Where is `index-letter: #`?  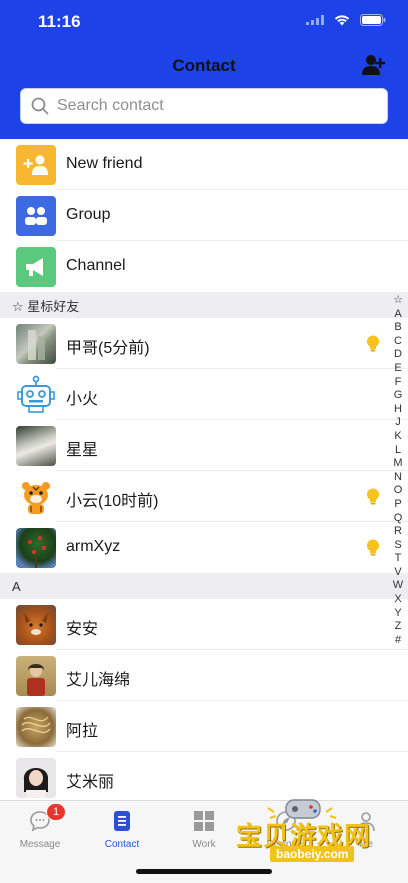 index-letter: # is located at coordinates (398, 641).